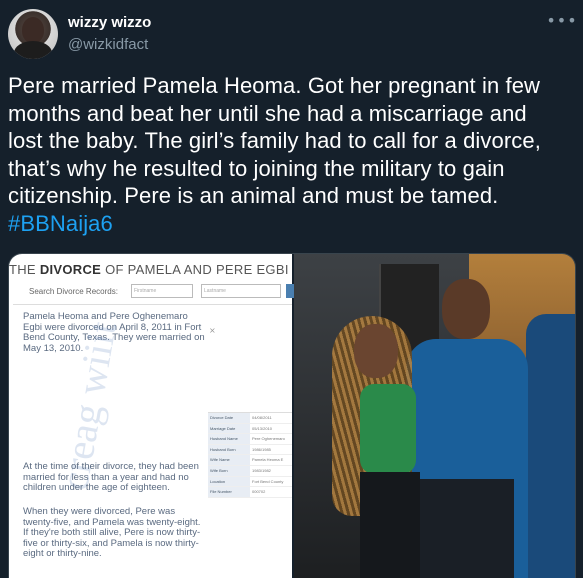 The width and height of the screenshot is (583, 578). What do you see at coordinates (268, 439) in the screenshot?
I see `record-value: Pere Oghenemaro` at bounding box center [268, 439].